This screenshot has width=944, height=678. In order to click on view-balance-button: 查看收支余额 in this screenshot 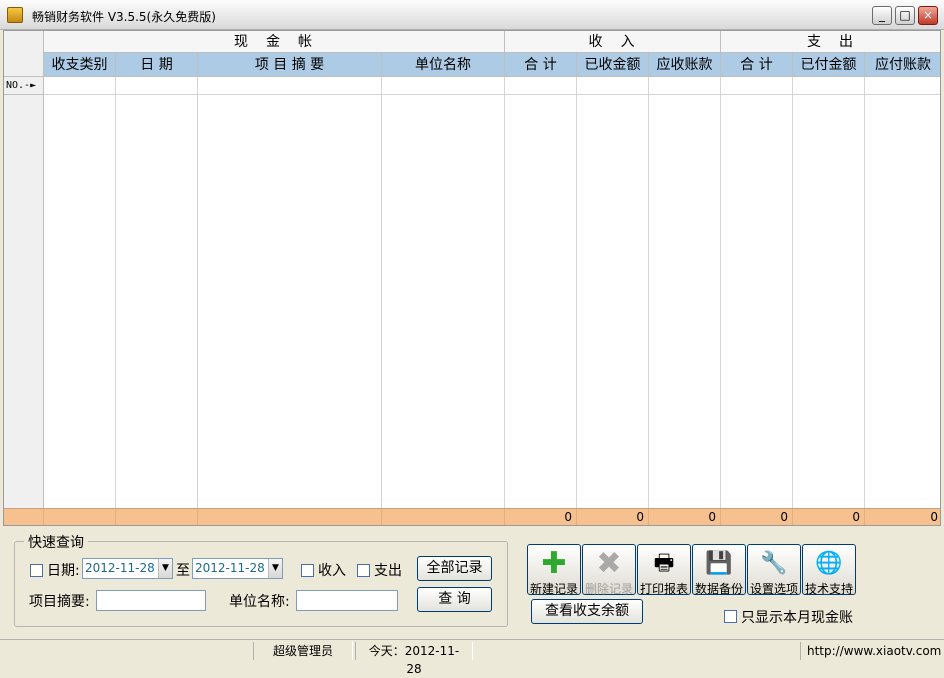, I will do `click(587, 611)`.